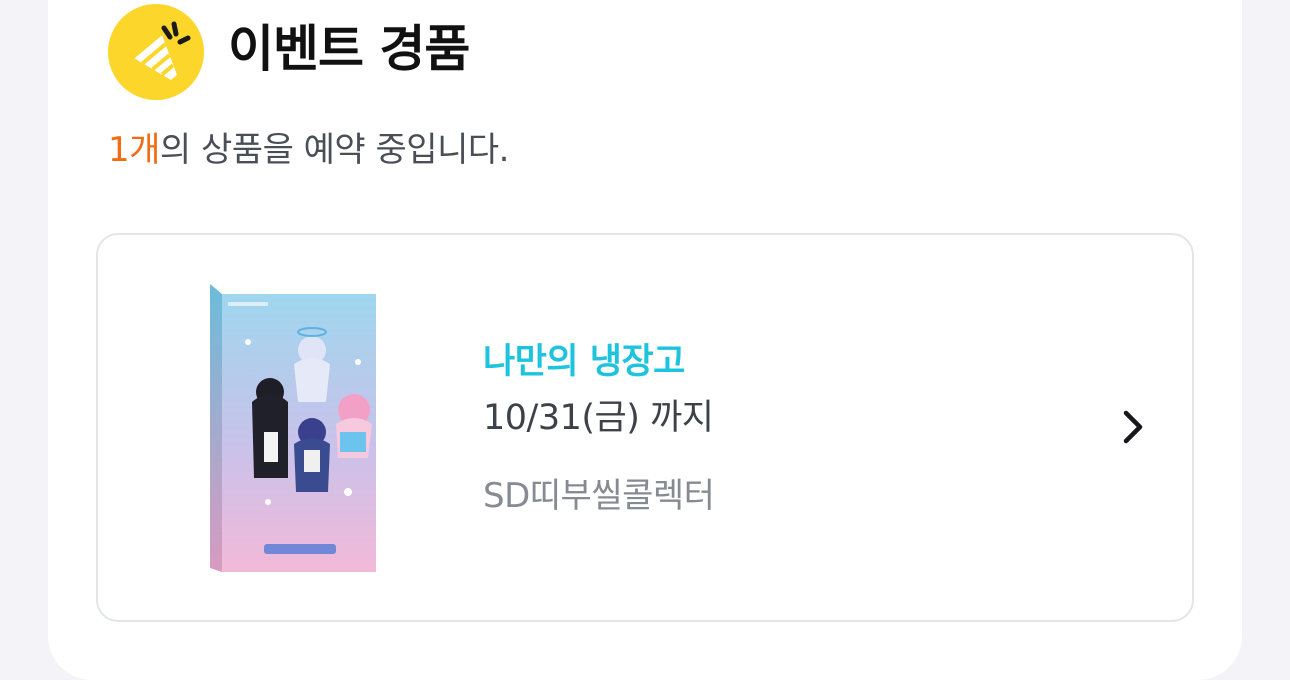  I want to click on party-popper-icon, so click(156, 52).